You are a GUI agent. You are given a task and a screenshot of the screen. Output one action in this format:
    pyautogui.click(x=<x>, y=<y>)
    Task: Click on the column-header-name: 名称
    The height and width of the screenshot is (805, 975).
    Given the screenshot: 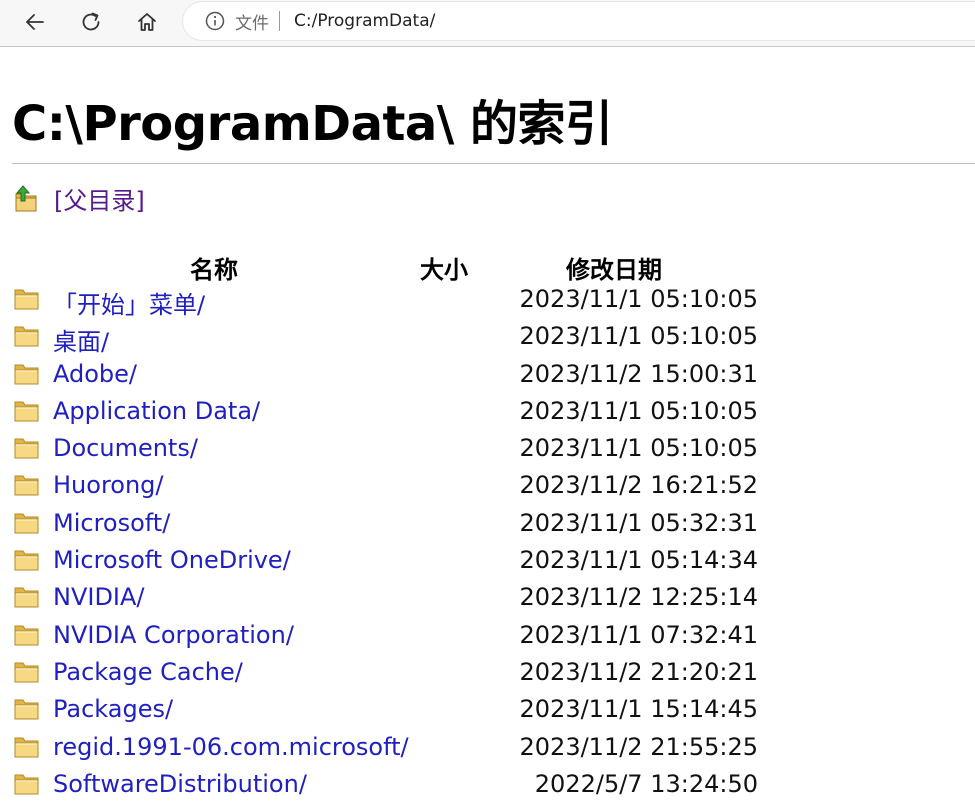 What is the action you would take?
    pyautogui.click(x=214, y=267)
    